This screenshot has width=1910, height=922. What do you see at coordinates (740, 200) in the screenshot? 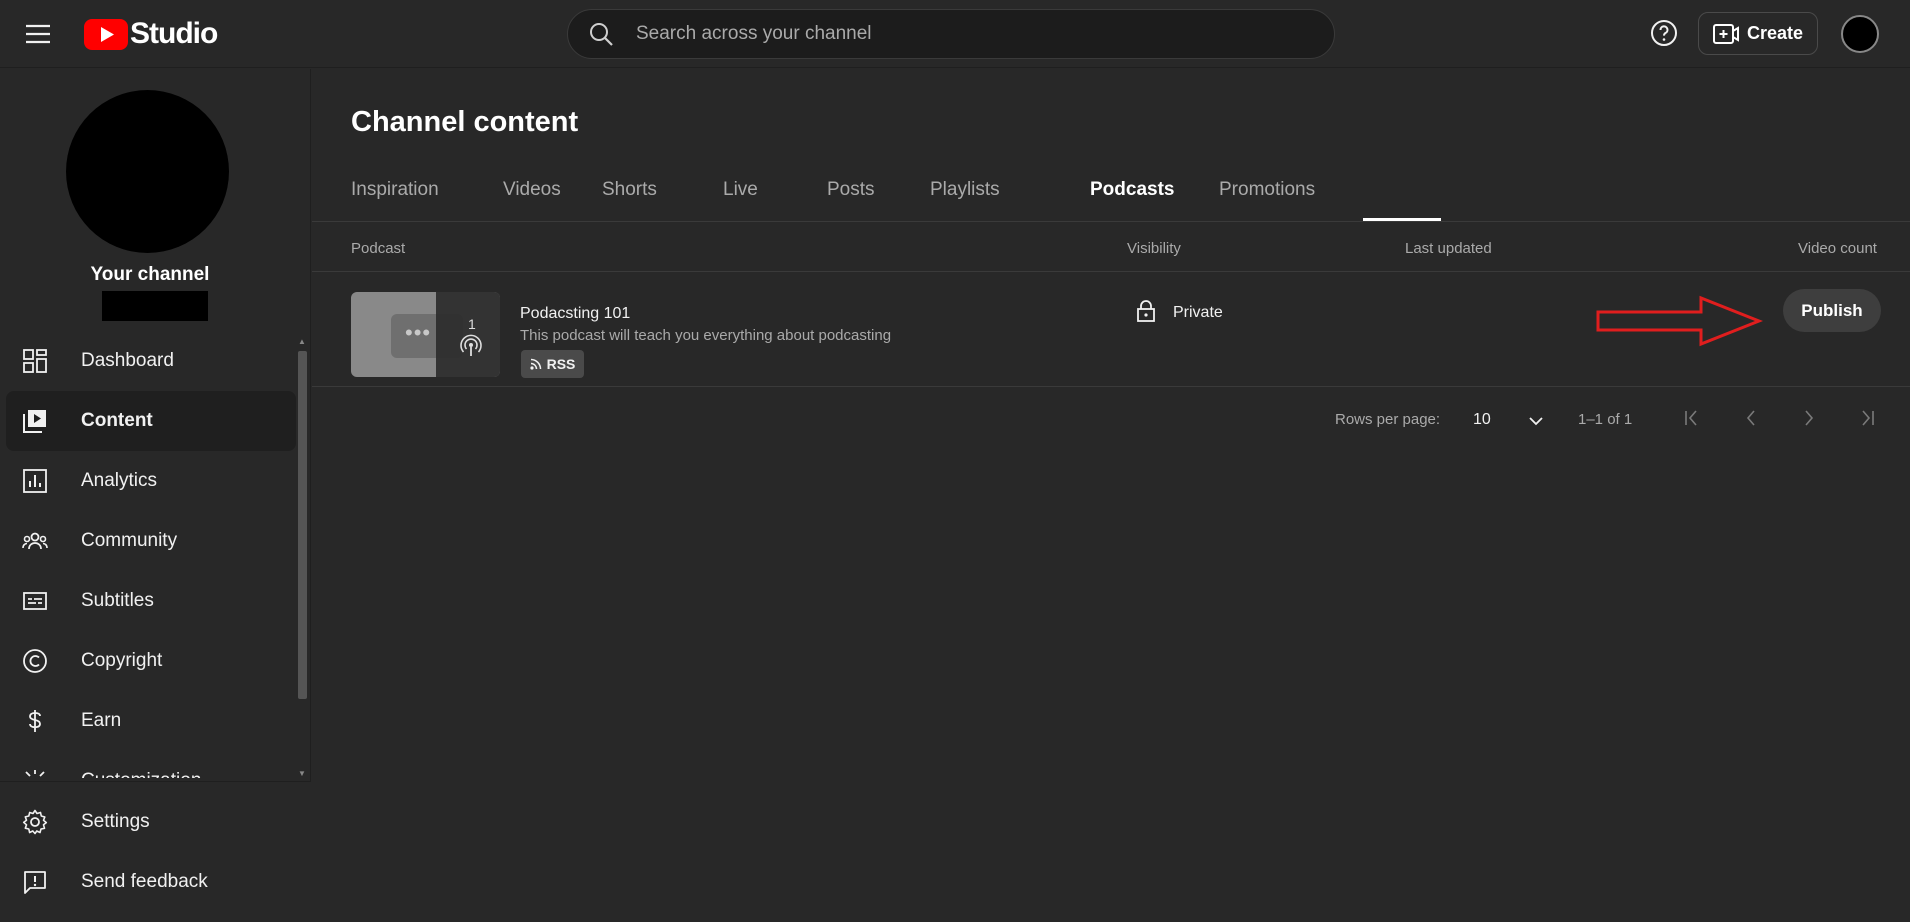
I see `tab-live: Live` at bounding box center [740, 200].